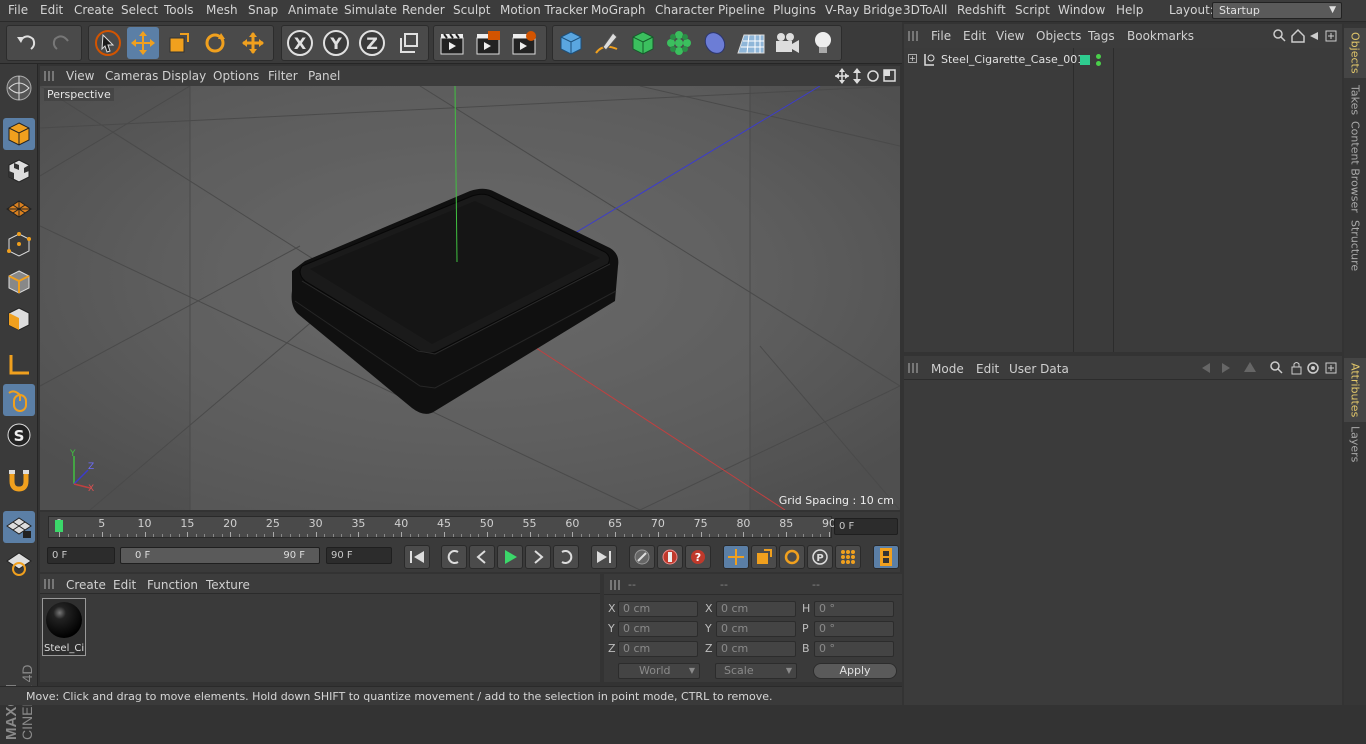  I want to click on key-scale-button, so click(764, 557).